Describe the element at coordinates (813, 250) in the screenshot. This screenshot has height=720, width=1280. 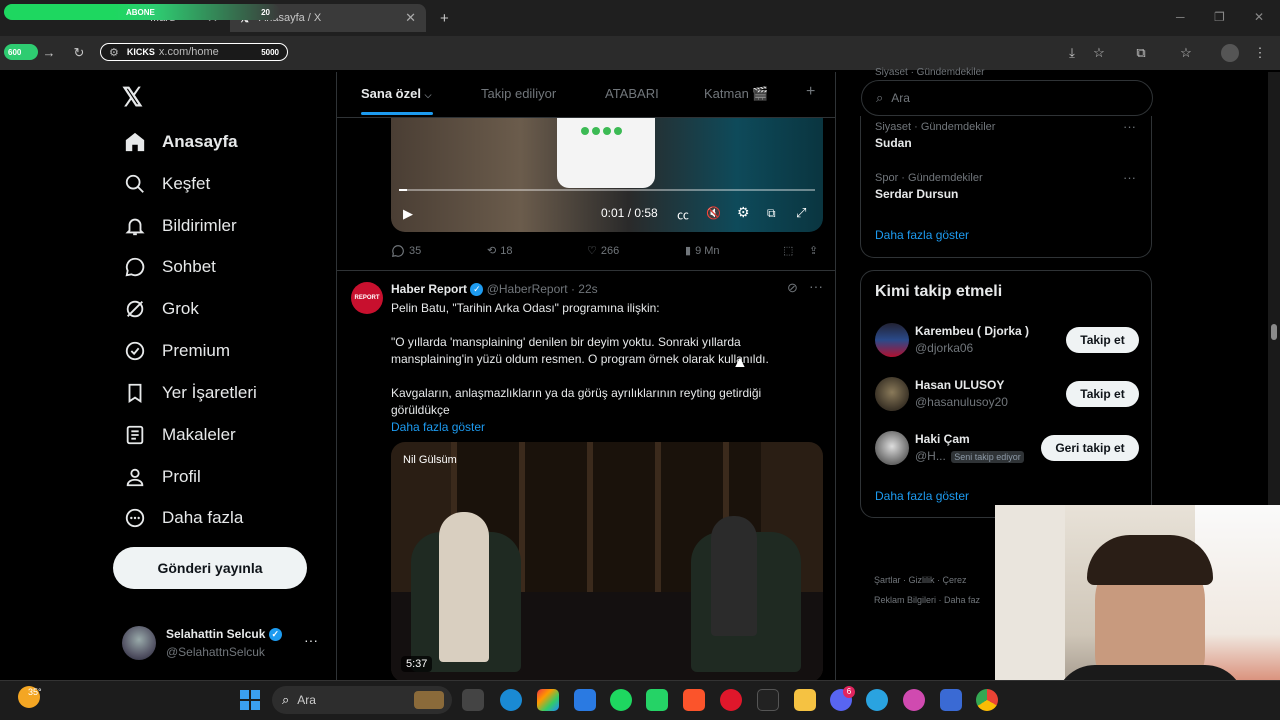
I see `share-icon: ⇪` at that location.